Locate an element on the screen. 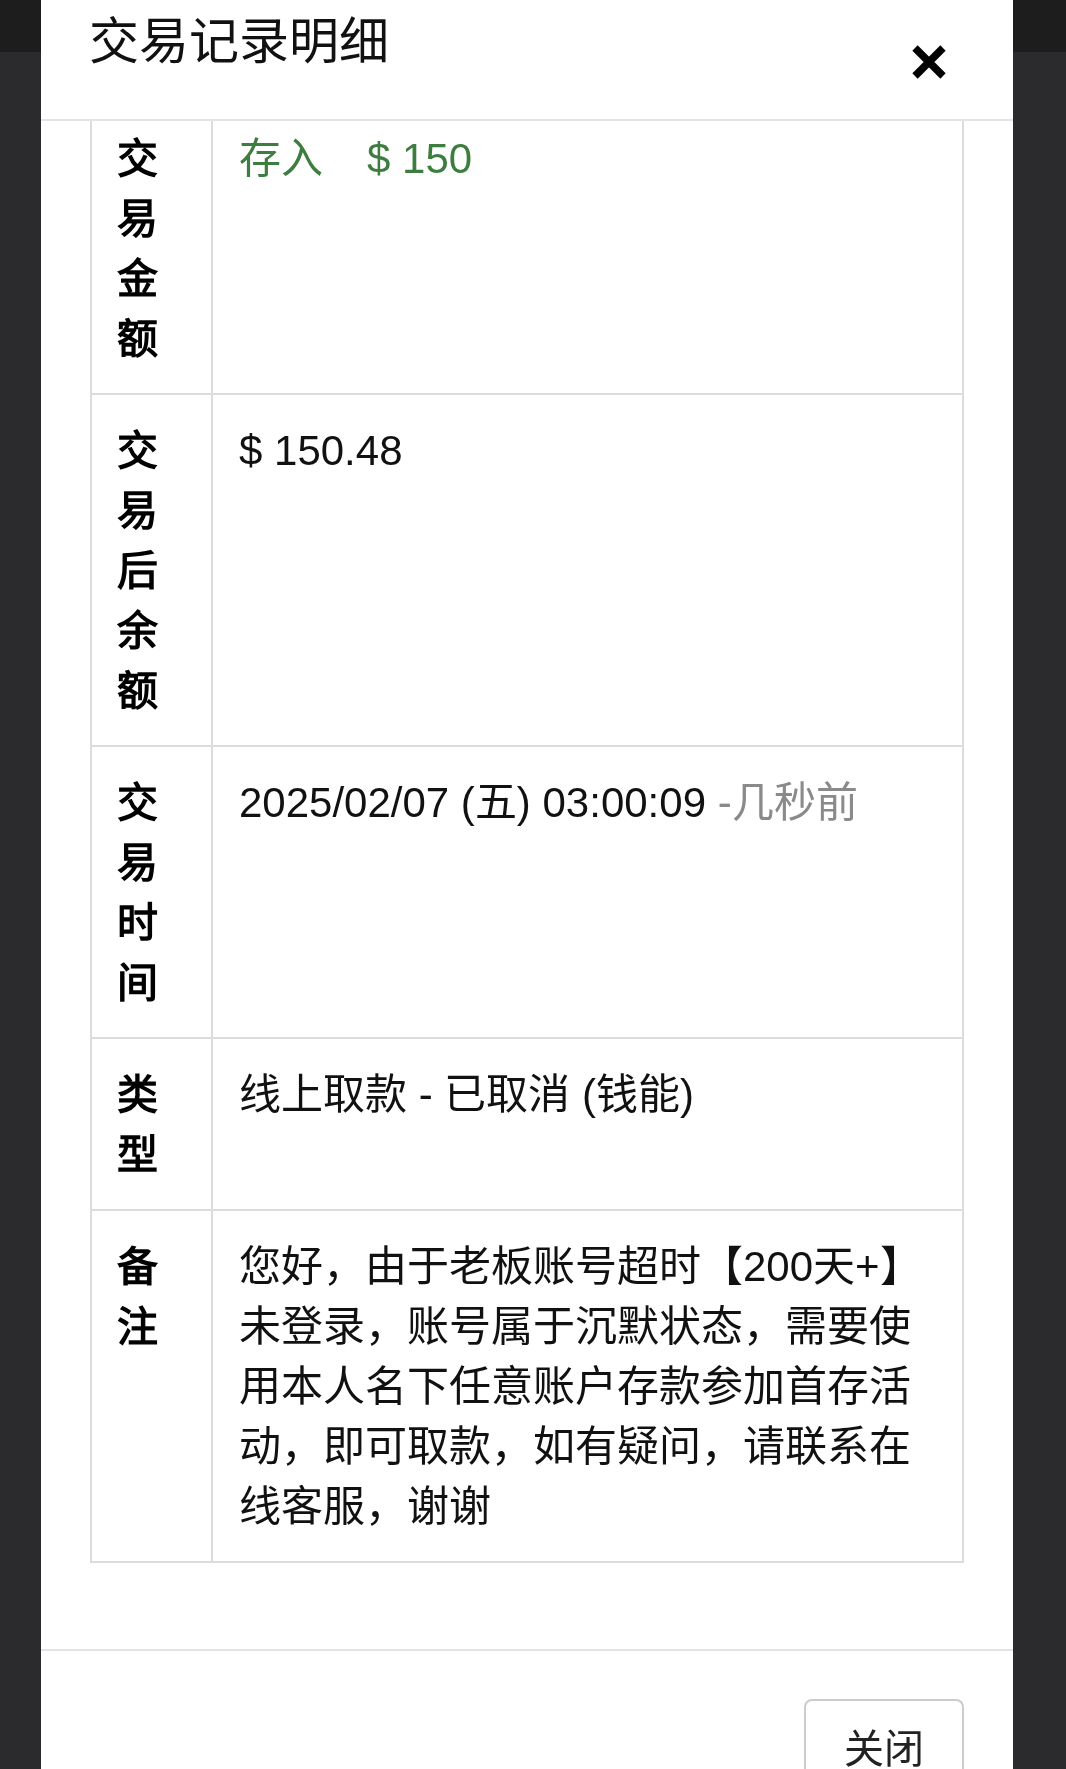  detail-label: 类型 is located at coordinates (137, 1125).